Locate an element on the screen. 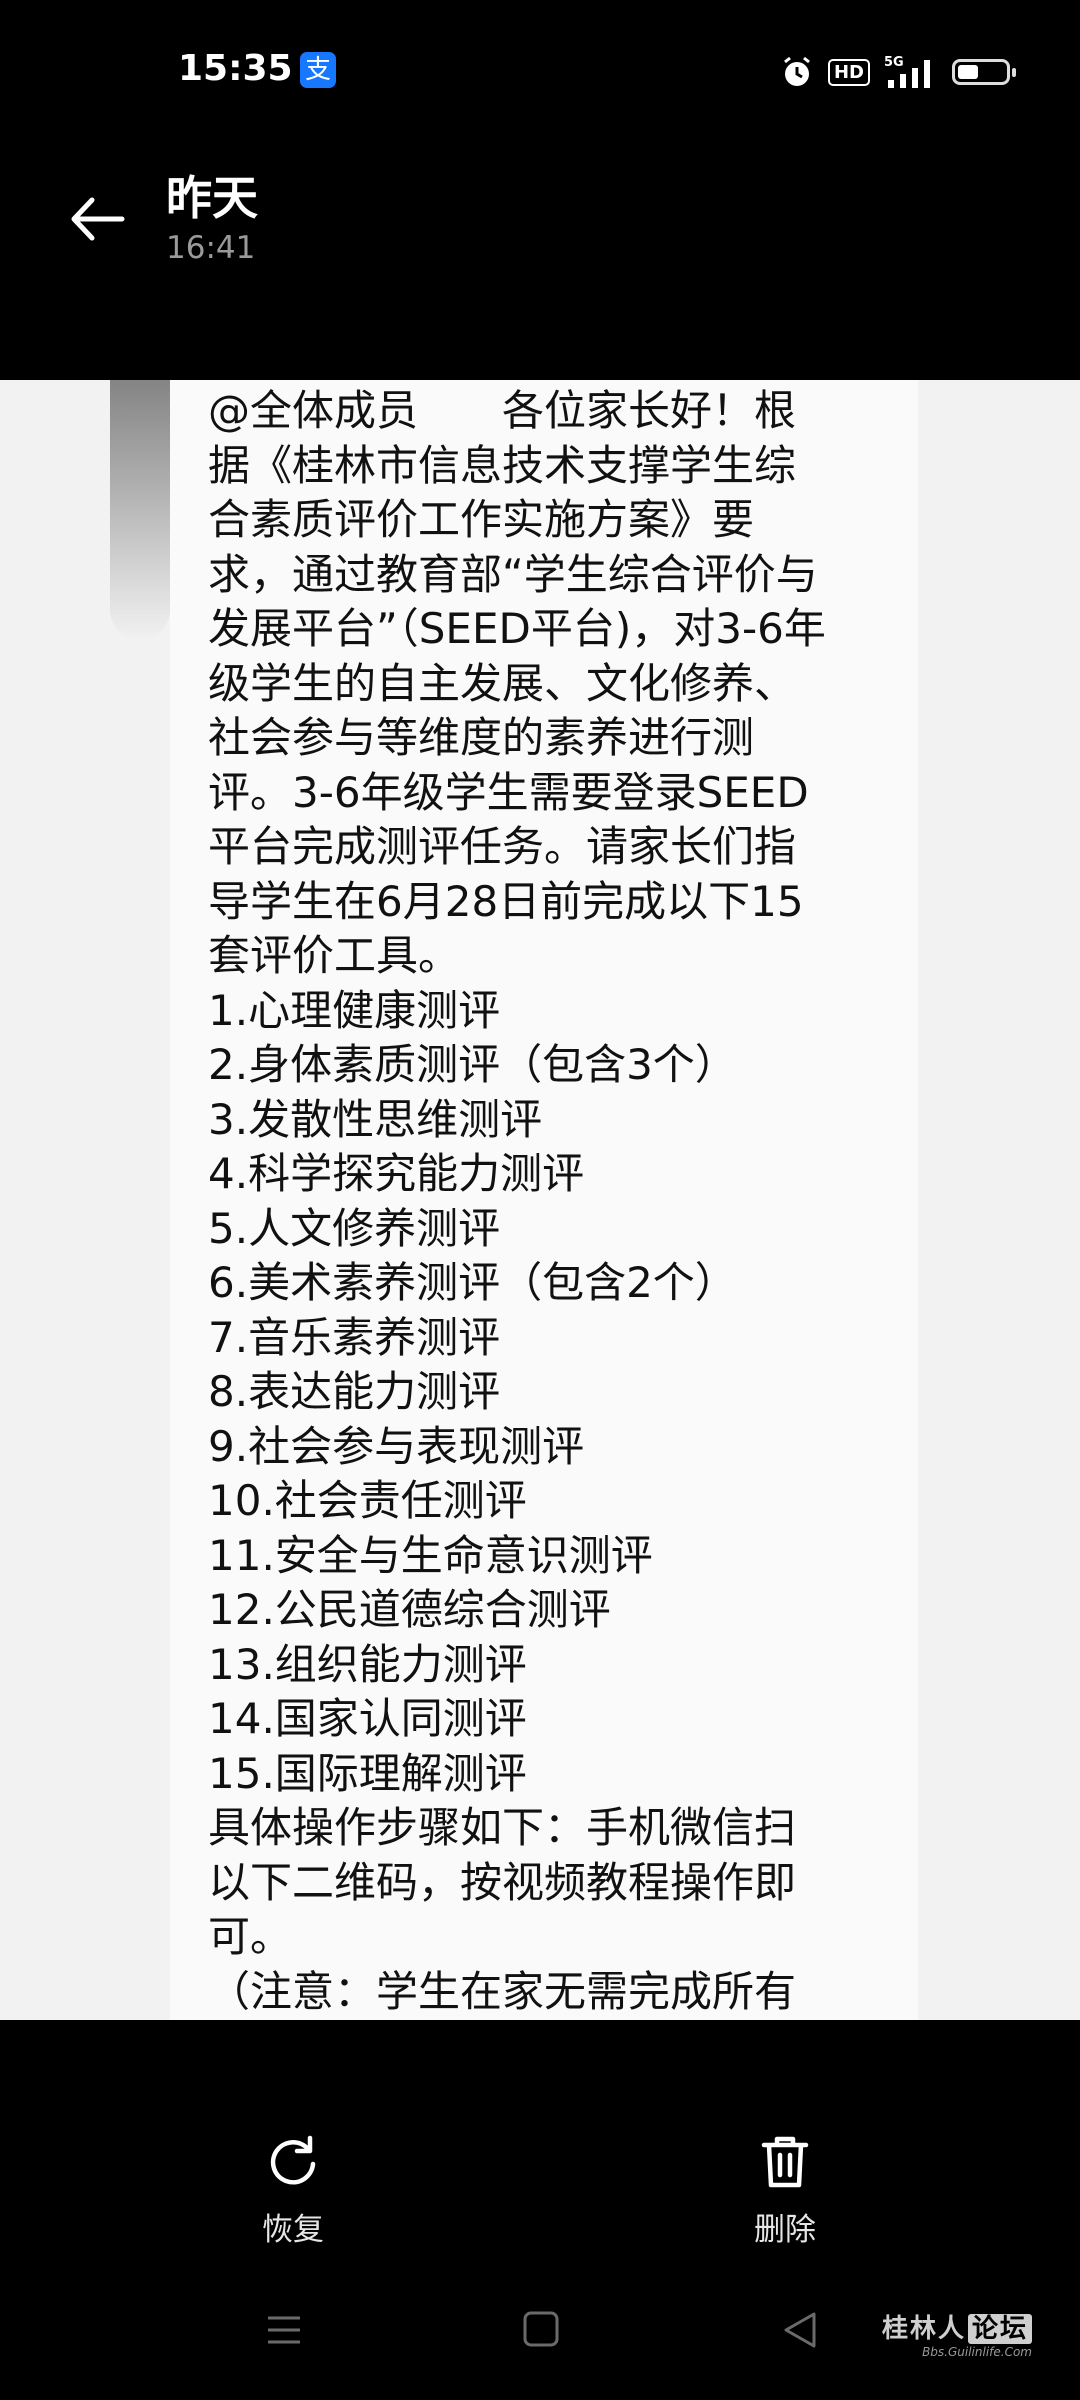 This screenshot has height=2400, width=1080. message-line: 12.公民道德综合测评 is located at coordinates (409, 1609).